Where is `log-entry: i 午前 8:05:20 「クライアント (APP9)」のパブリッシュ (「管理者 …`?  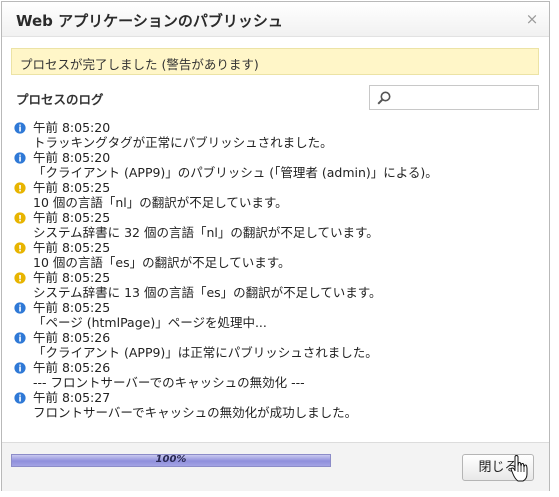 log-entry: i 午前 8:05:20 「クライアント (APP9)」のパブリッシュ (「管理者 … is located at coordinates (279, 165).